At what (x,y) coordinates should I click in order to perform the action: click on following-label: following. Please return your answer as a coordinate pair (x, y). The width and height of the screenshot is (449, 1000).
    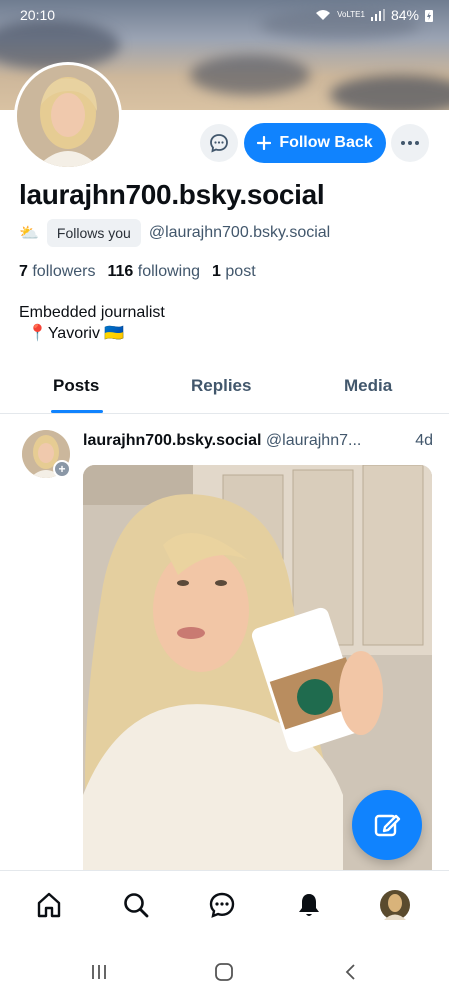
    Looking at the image, I should click on (169, 271).